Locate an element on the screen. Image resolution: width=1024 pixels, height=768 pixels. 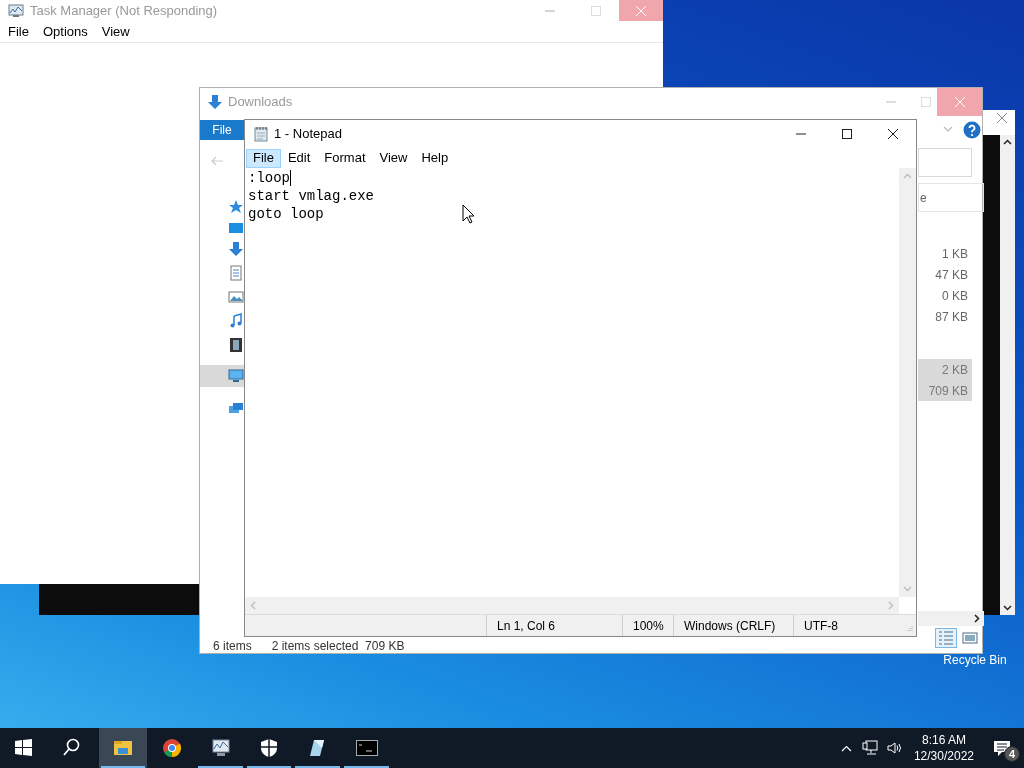
quick-access-icon is located at coordinates (236, 207).